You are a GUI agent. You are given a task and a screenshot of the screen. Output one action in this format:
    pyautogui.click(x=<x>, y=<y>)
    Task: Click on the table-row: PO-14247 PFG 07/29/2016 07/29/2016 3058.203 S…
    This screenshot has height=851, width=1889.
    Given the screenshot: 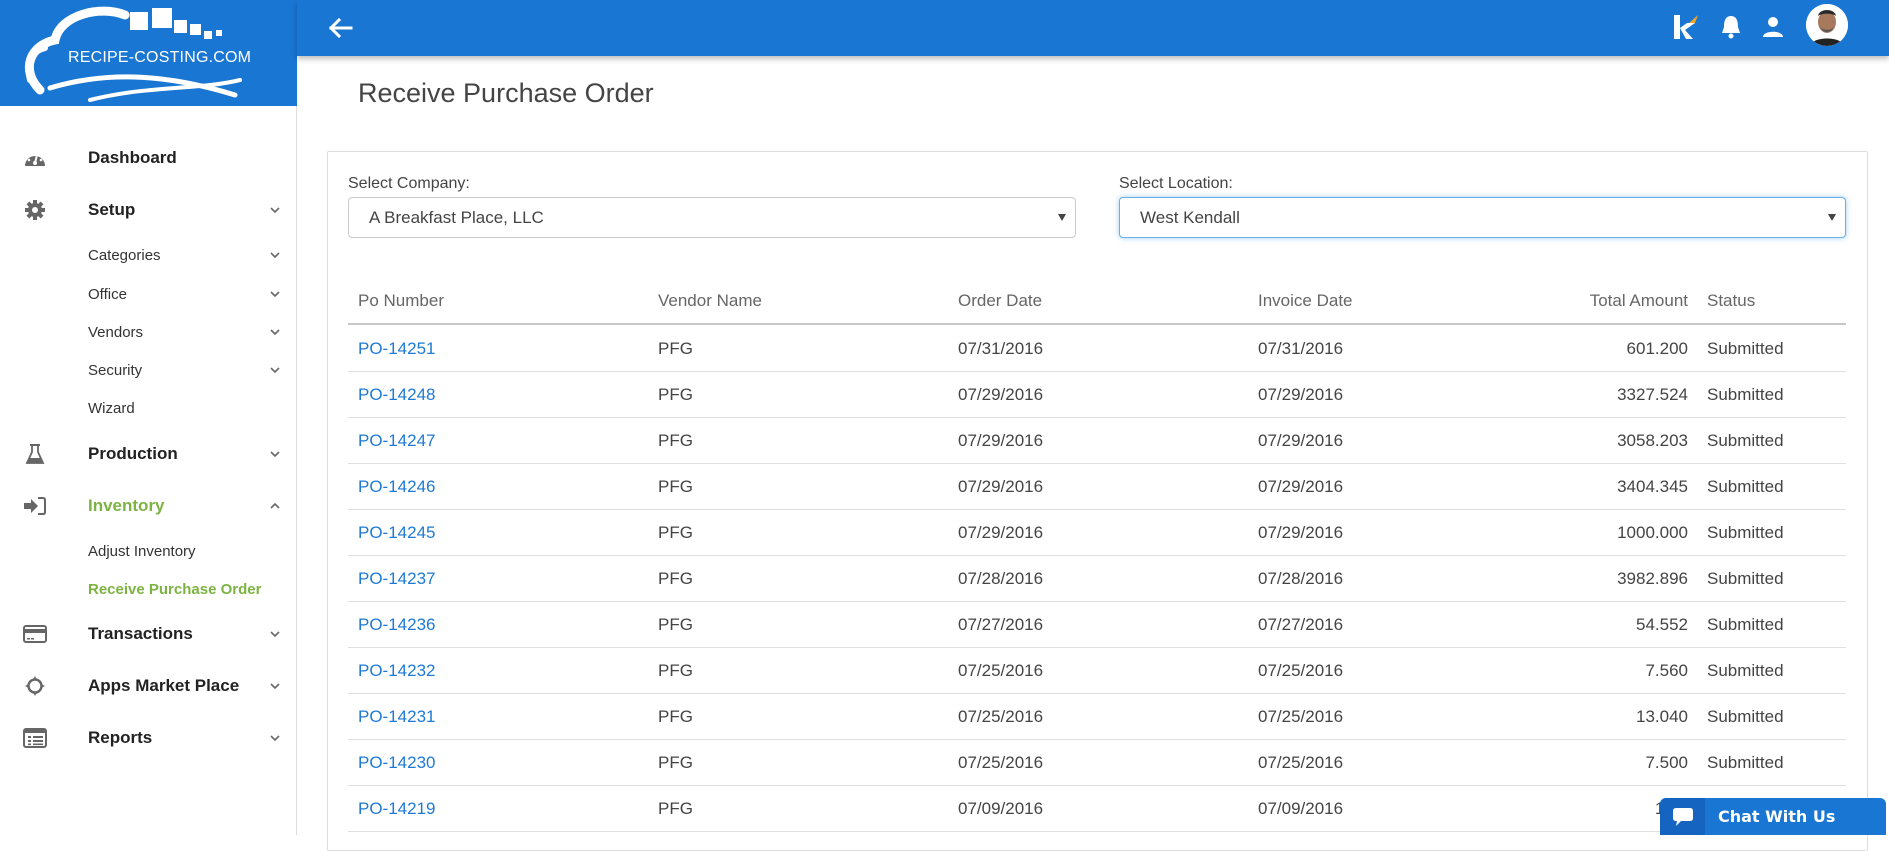 What is the action you would take?
    pyautogui.click(x=1097, y=441)
    